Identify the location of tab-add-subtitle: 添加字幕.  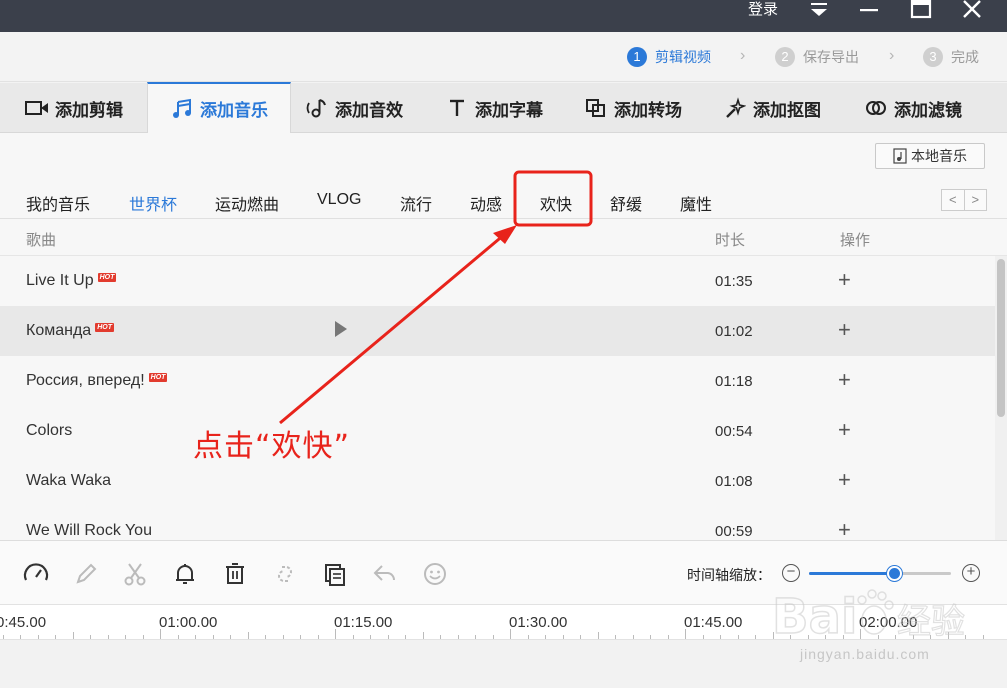
(494, 108).